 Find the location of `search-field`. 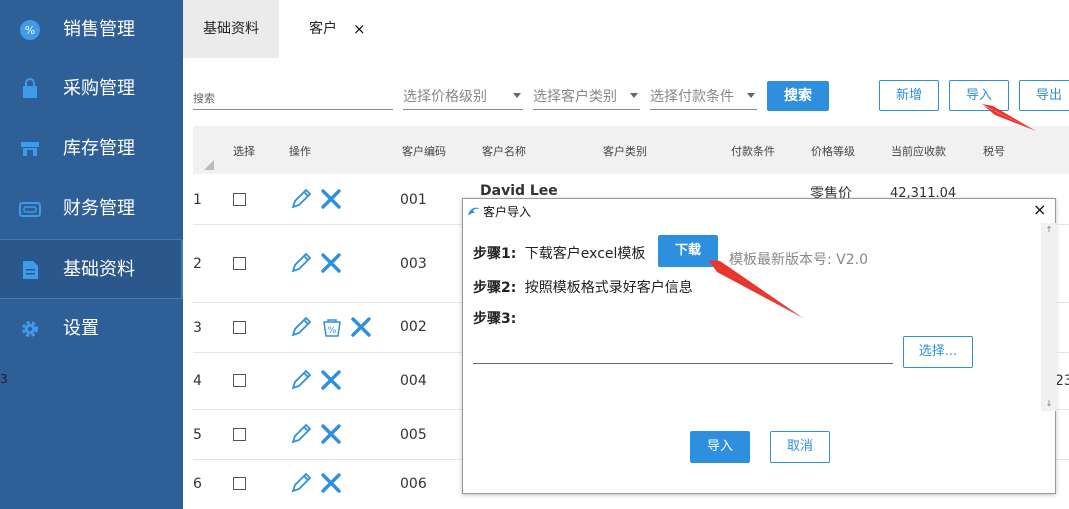

search-field is located at coordinates (293, 95).